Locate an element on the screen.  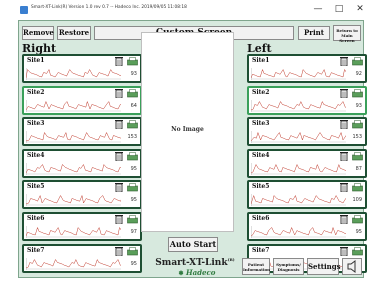
site-panel: Site7 95 is located at coordinates (82, 258).